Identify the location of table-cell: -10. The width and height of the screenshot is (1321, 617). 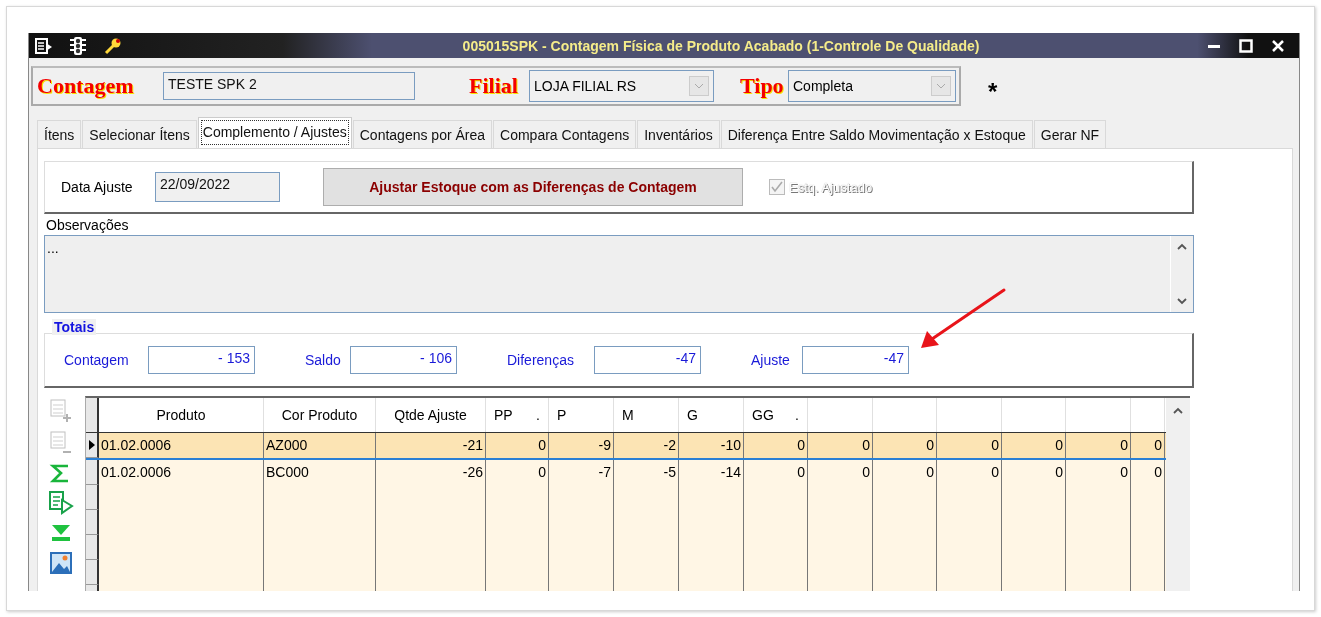
(711, 445).